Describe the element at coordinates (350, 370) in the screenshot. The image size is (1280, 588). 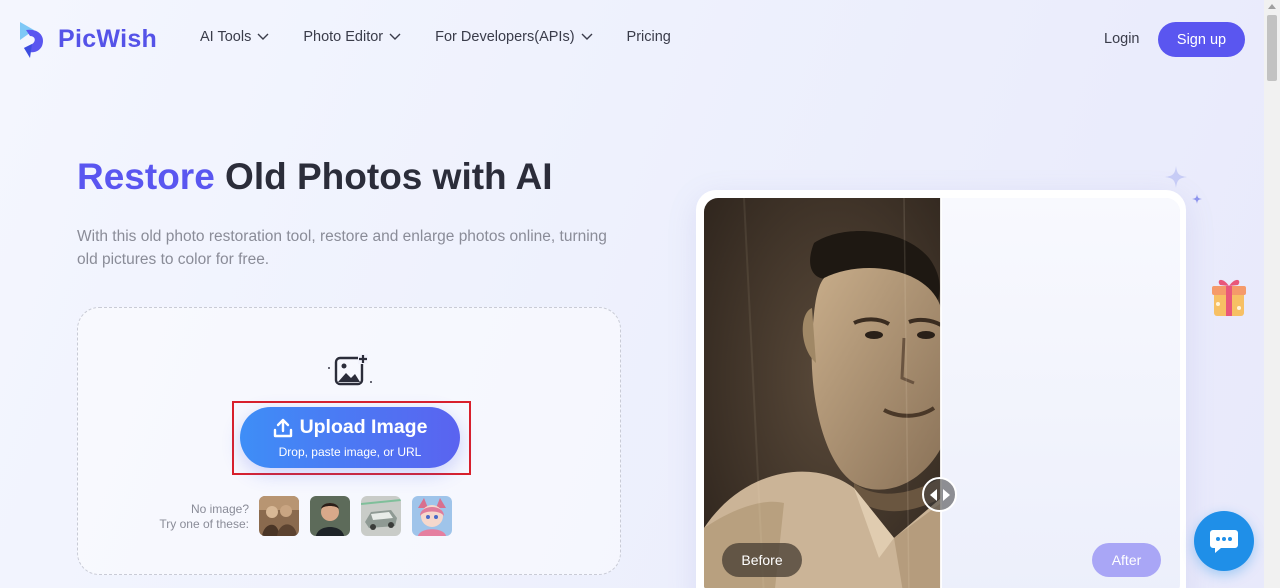
I see `add-image-icon` at that location.